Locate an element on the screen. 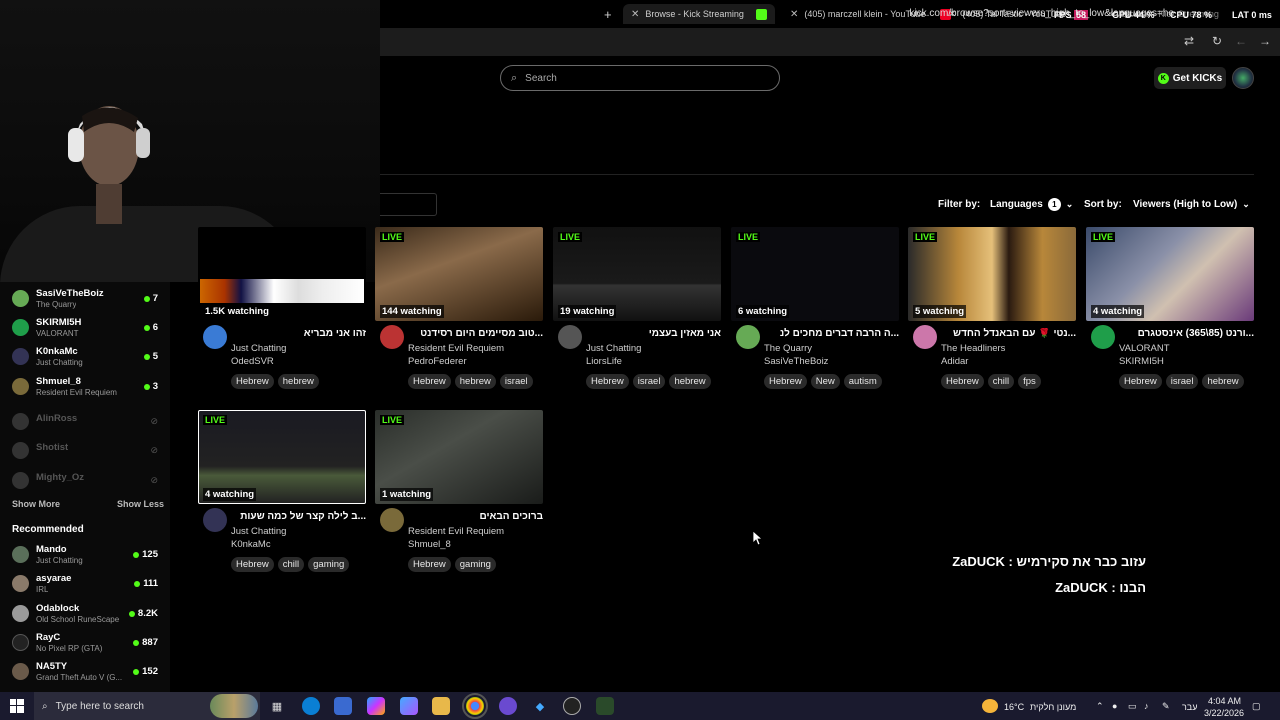 This screenshot has width=1280, height=720. stream-category: VALORANT is located at coordinates (1144, 348).